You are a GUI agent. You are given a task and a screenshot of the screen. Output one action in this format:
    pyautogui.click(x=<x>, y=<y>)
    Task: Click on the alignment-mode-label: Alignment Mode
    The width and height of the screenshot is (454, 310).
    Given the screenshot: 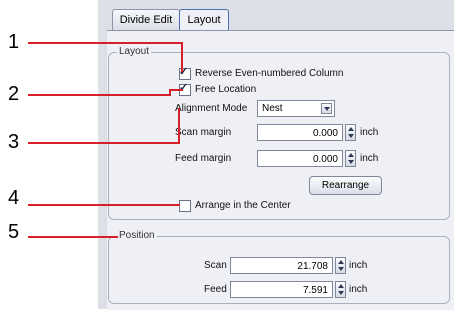 What is the action you would take?
    pyautogui.click(x=211, y=108)
    